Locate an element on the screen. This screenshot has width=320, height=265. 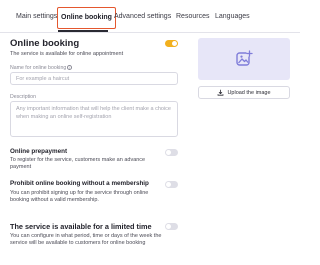
add-image-icon is located at coordinates (244, 58).